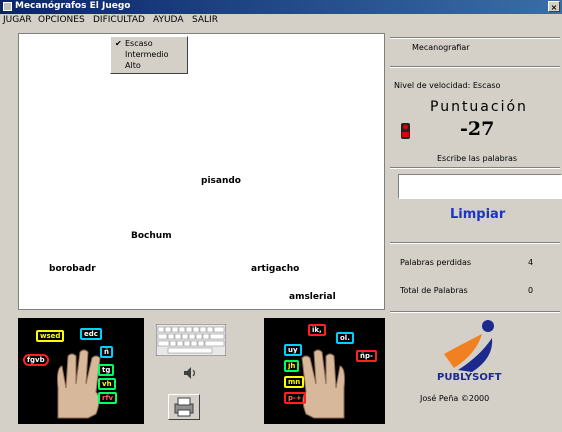  Describe the element at coordinates (293, 350) in the screenshot. I see `key-tag: uy` at that location.